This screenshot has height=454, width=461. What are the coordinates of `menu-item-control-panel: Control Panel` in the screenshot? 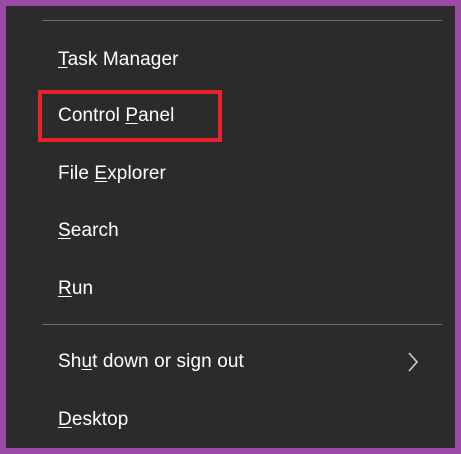 It's located at (242, 116).